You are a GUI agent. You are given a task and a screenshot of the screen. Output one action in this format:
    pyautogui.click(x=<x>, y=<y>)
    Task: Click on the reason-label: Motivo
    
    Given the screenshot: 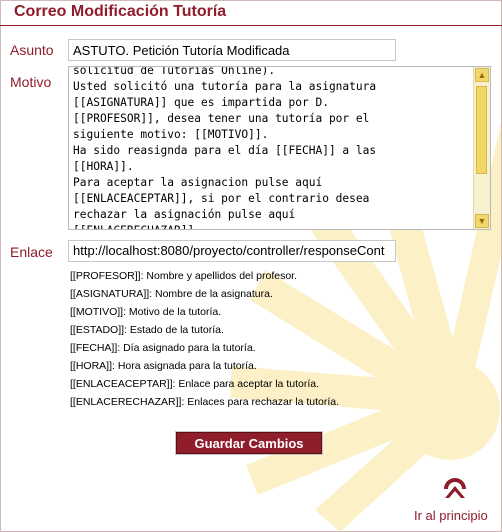 What is the action you would take?
    pyautogui.click(x=31, y=82)
    